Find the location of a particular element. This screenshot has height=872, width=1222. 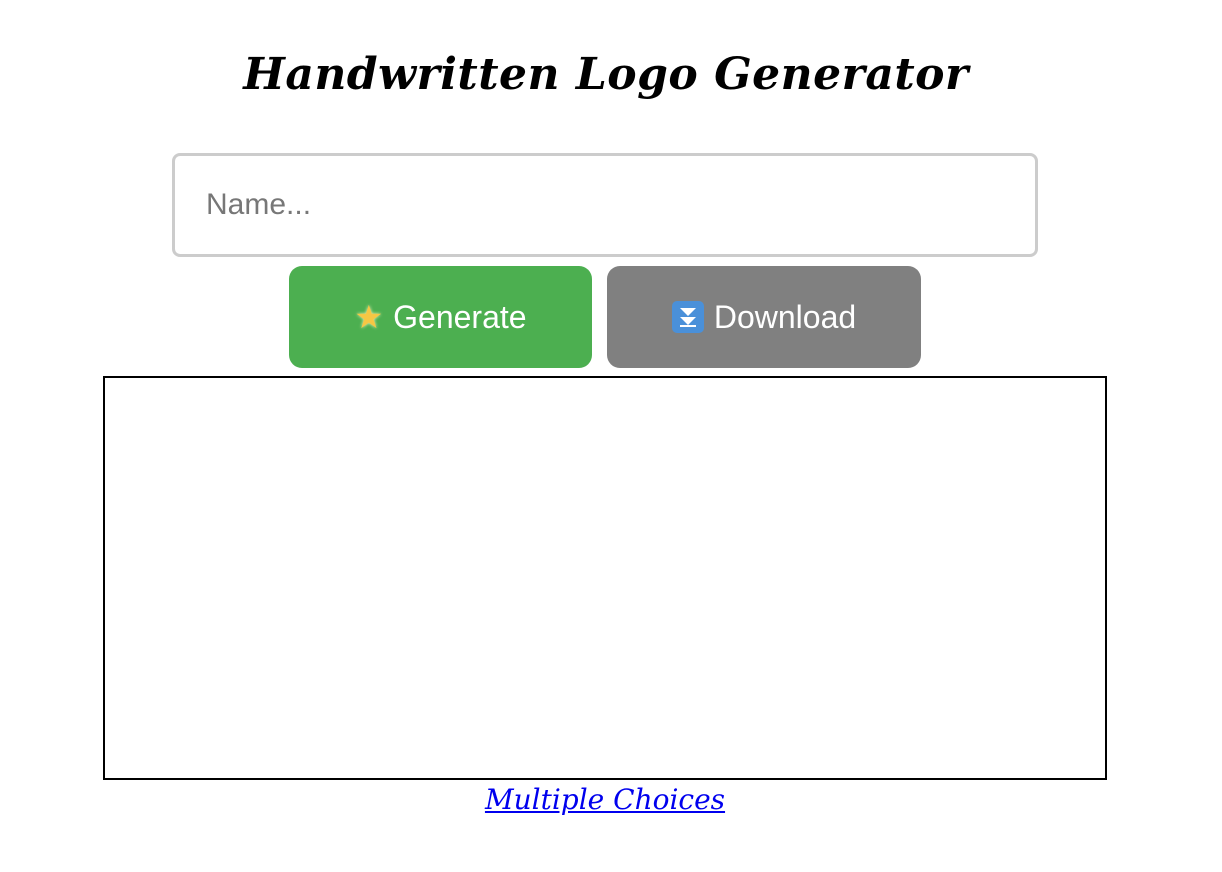

sparkle-star-icon: ★ is located at coordinates (369, 317).